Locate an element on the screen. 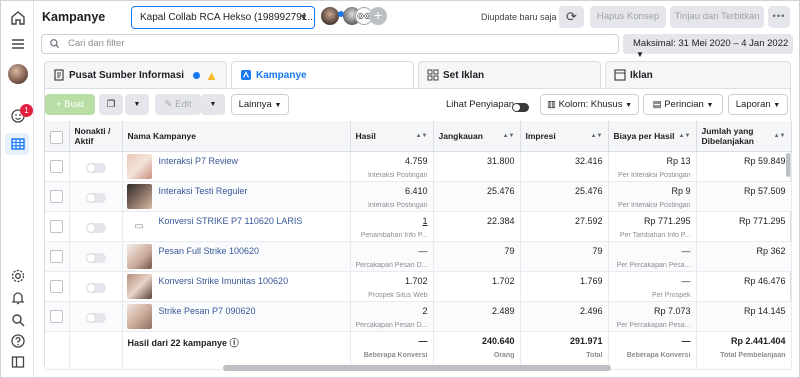 The height and width of the screenshot is (378, 800). document-icon is located at coordinates (59, 75).